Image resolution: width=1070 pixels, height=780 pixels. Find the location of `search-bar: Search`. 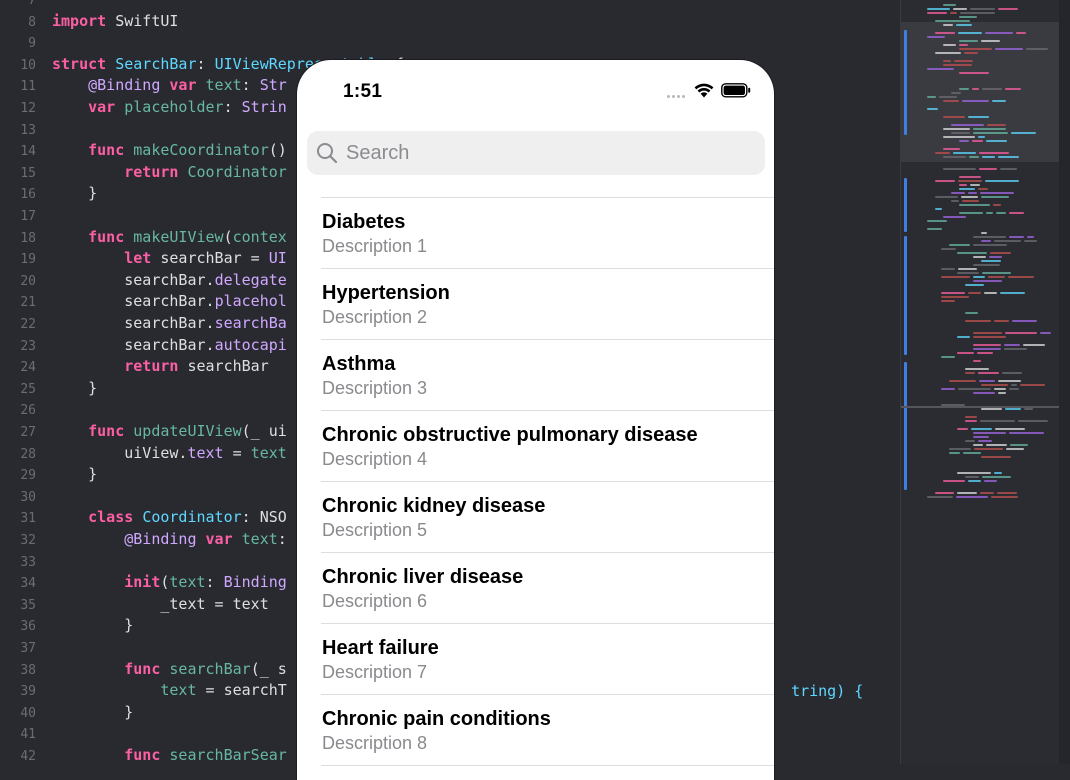

search-bar: Search is located at coordinates (536, 153).